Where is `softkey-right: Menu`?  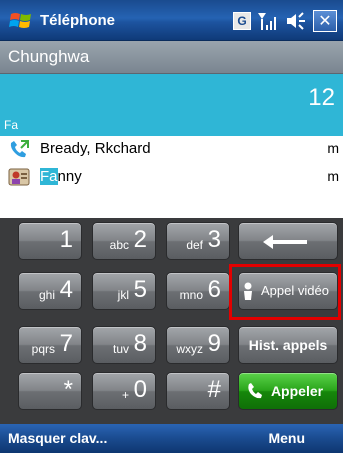 softkey-right: Menu is located at coordinates (286, 438).